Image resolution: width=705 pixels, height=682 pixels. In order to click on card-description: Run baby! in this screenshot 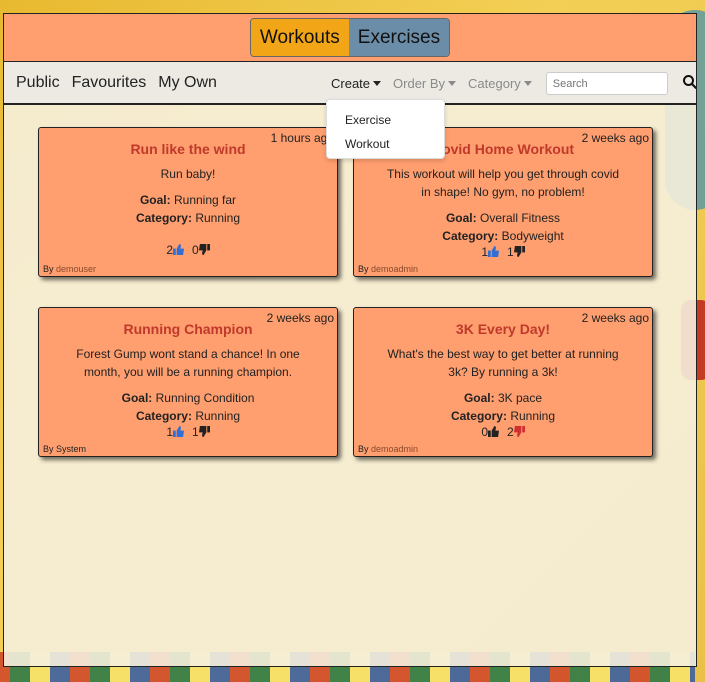, I will do `click(188, 174)`.